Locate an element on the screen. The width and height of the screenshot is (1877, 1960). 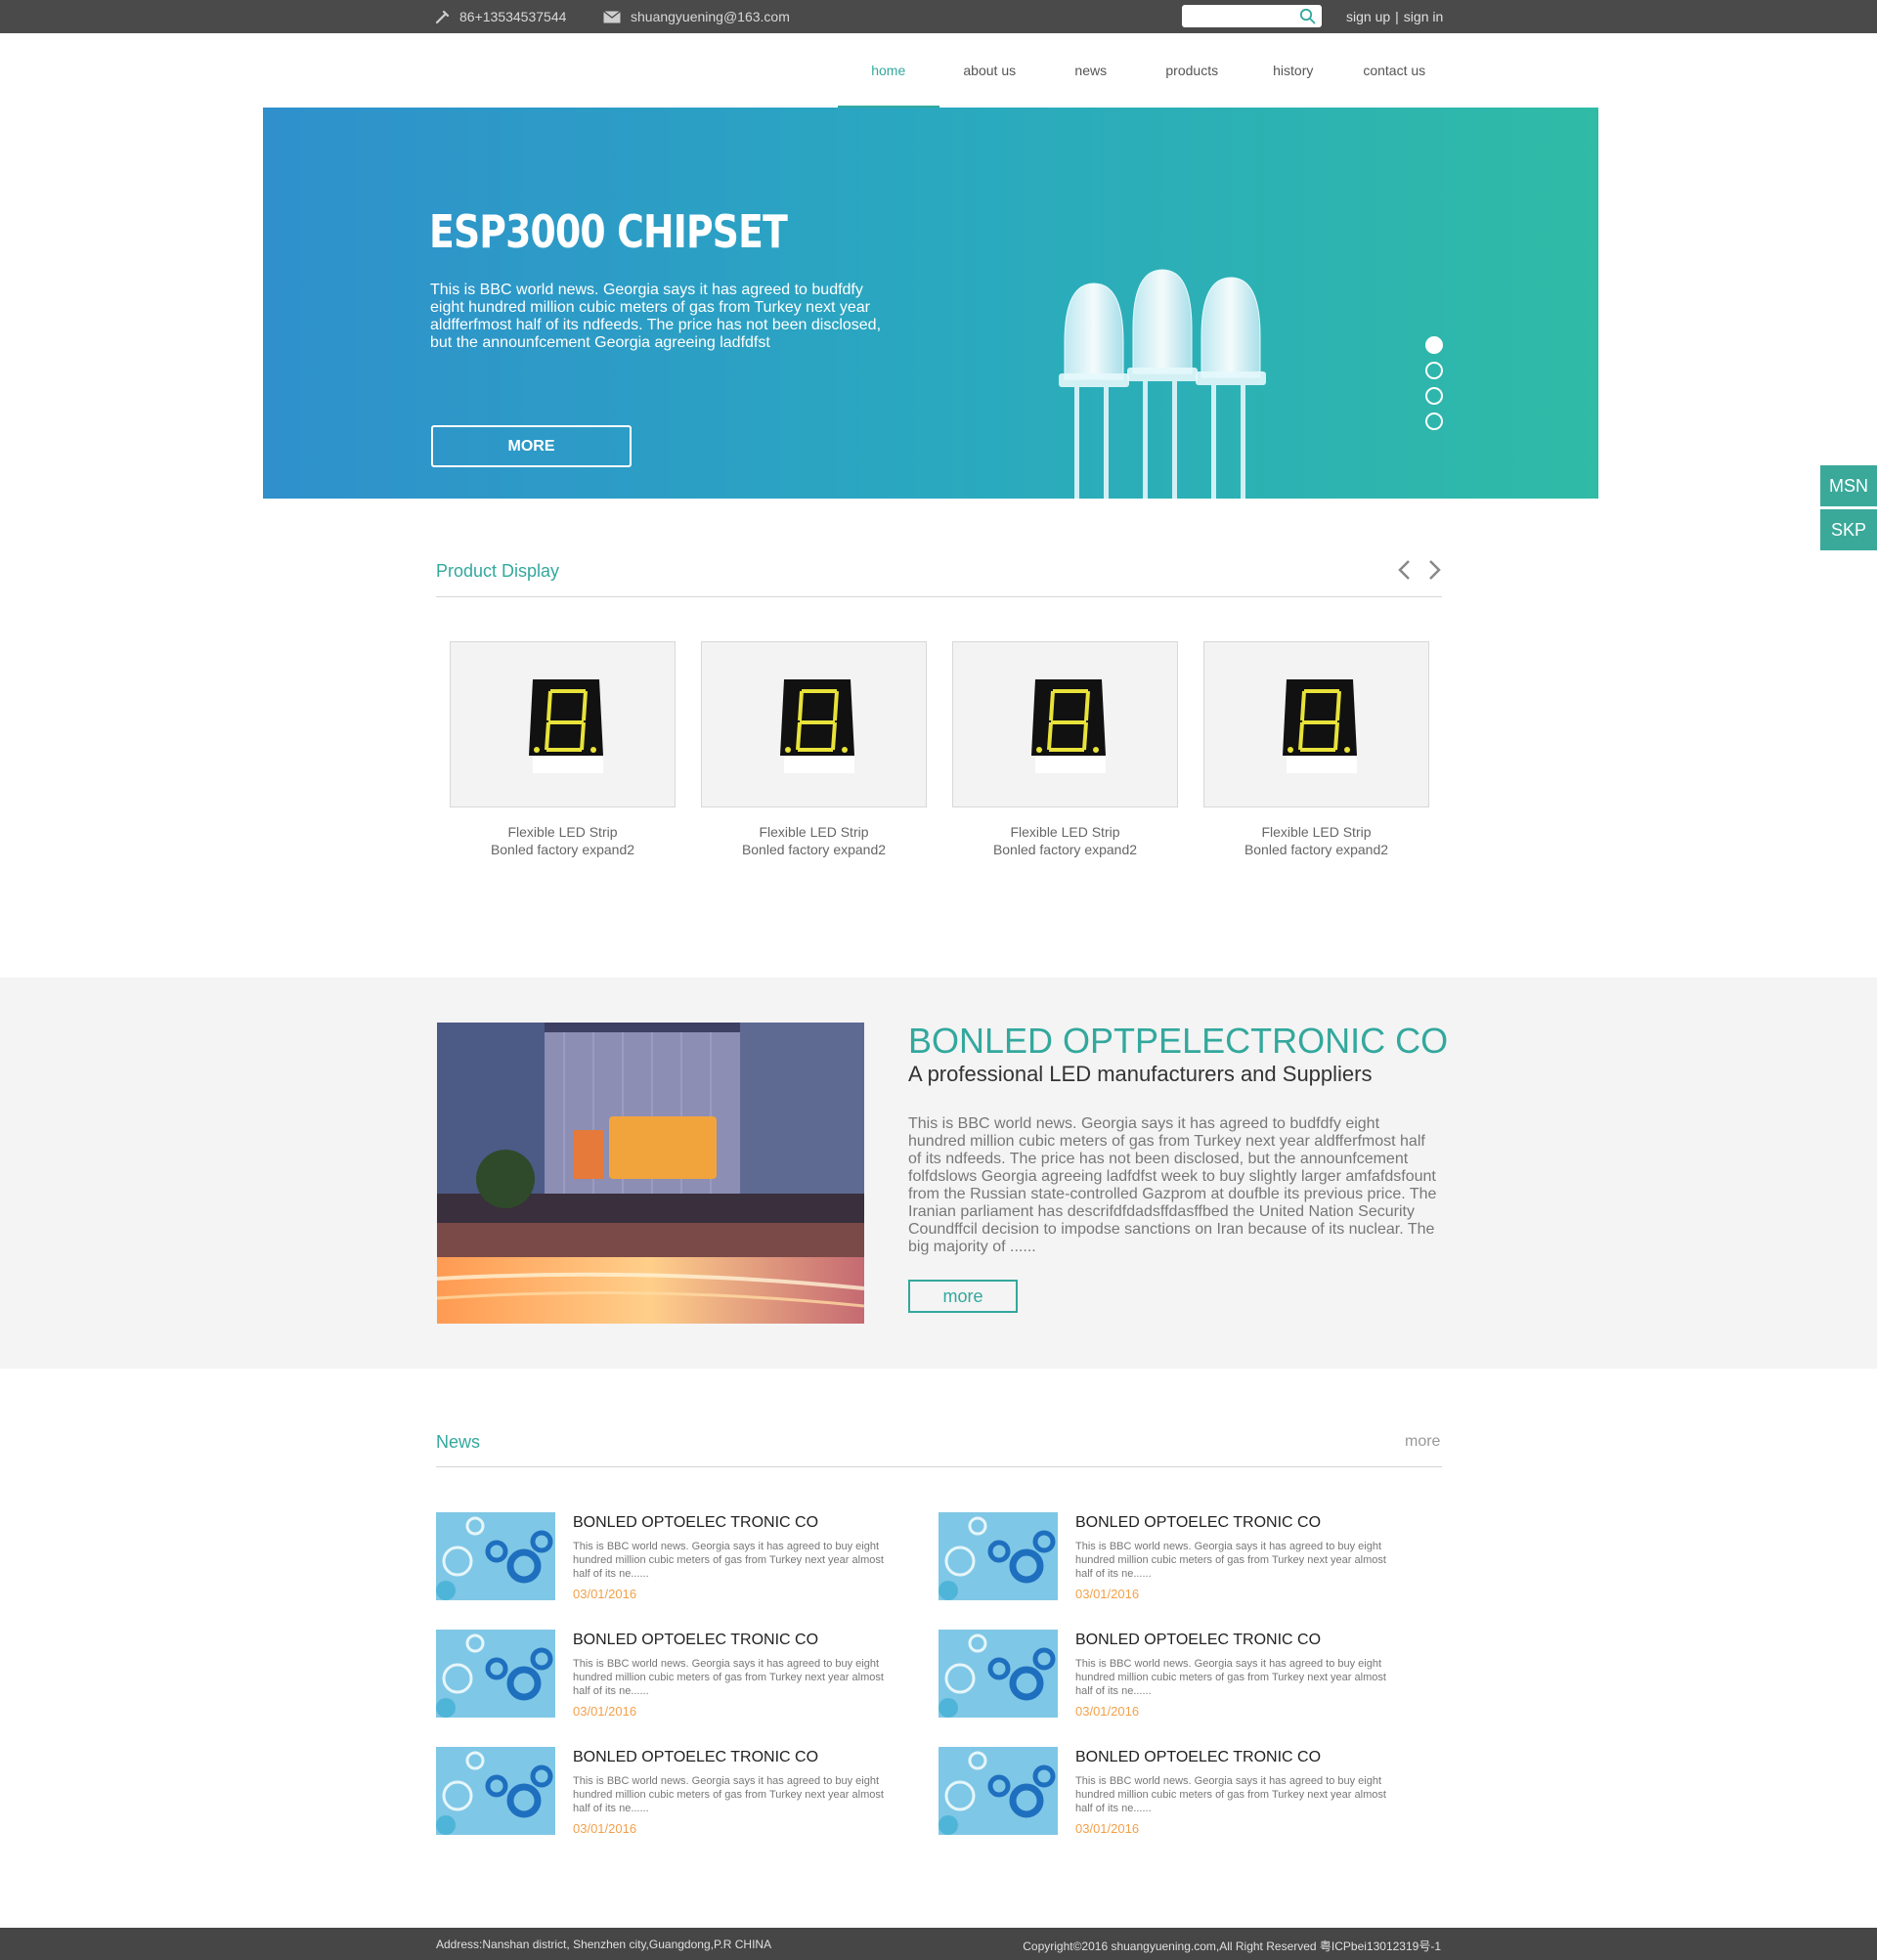
skp-tab: SKP is located at coordinates (1848, 529).